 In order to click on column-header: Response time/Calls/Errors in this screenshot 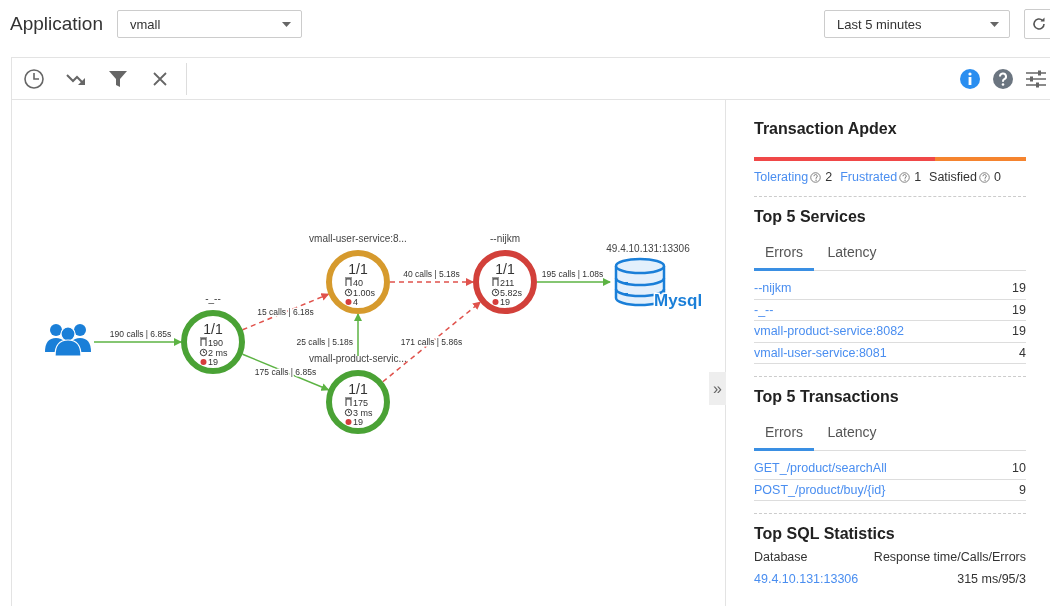, I will do `click(949, 557)`.